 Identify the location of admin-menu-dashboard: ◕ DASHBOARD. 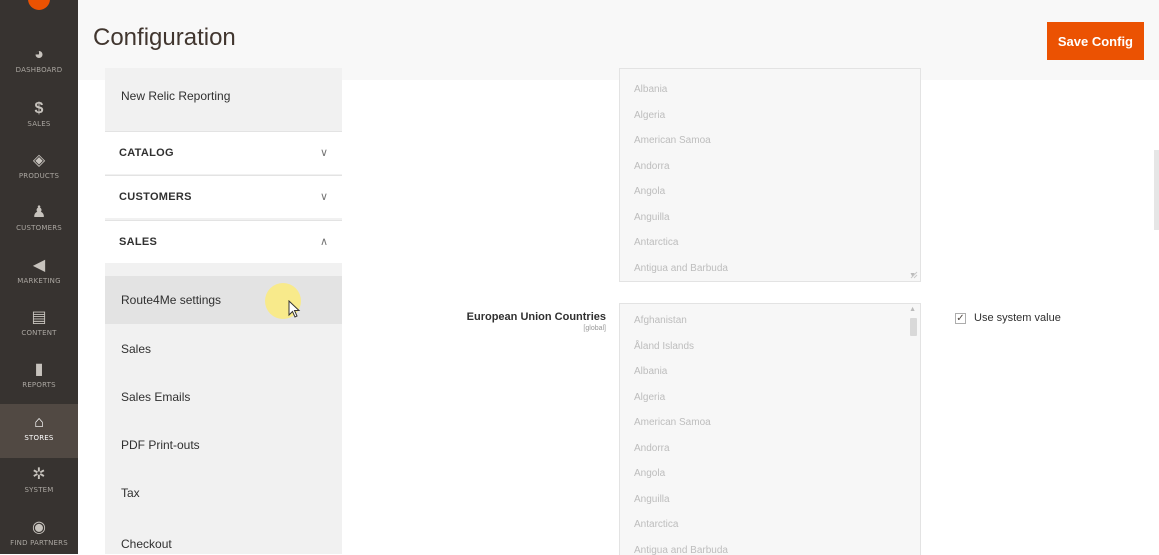
(39, 63).